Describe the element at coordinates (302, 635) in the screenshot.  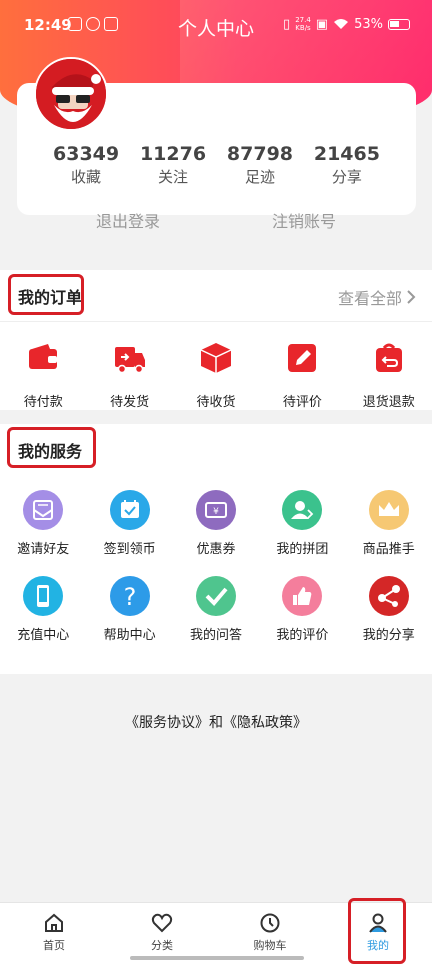
I see `service-label: 我的评价` at that location.